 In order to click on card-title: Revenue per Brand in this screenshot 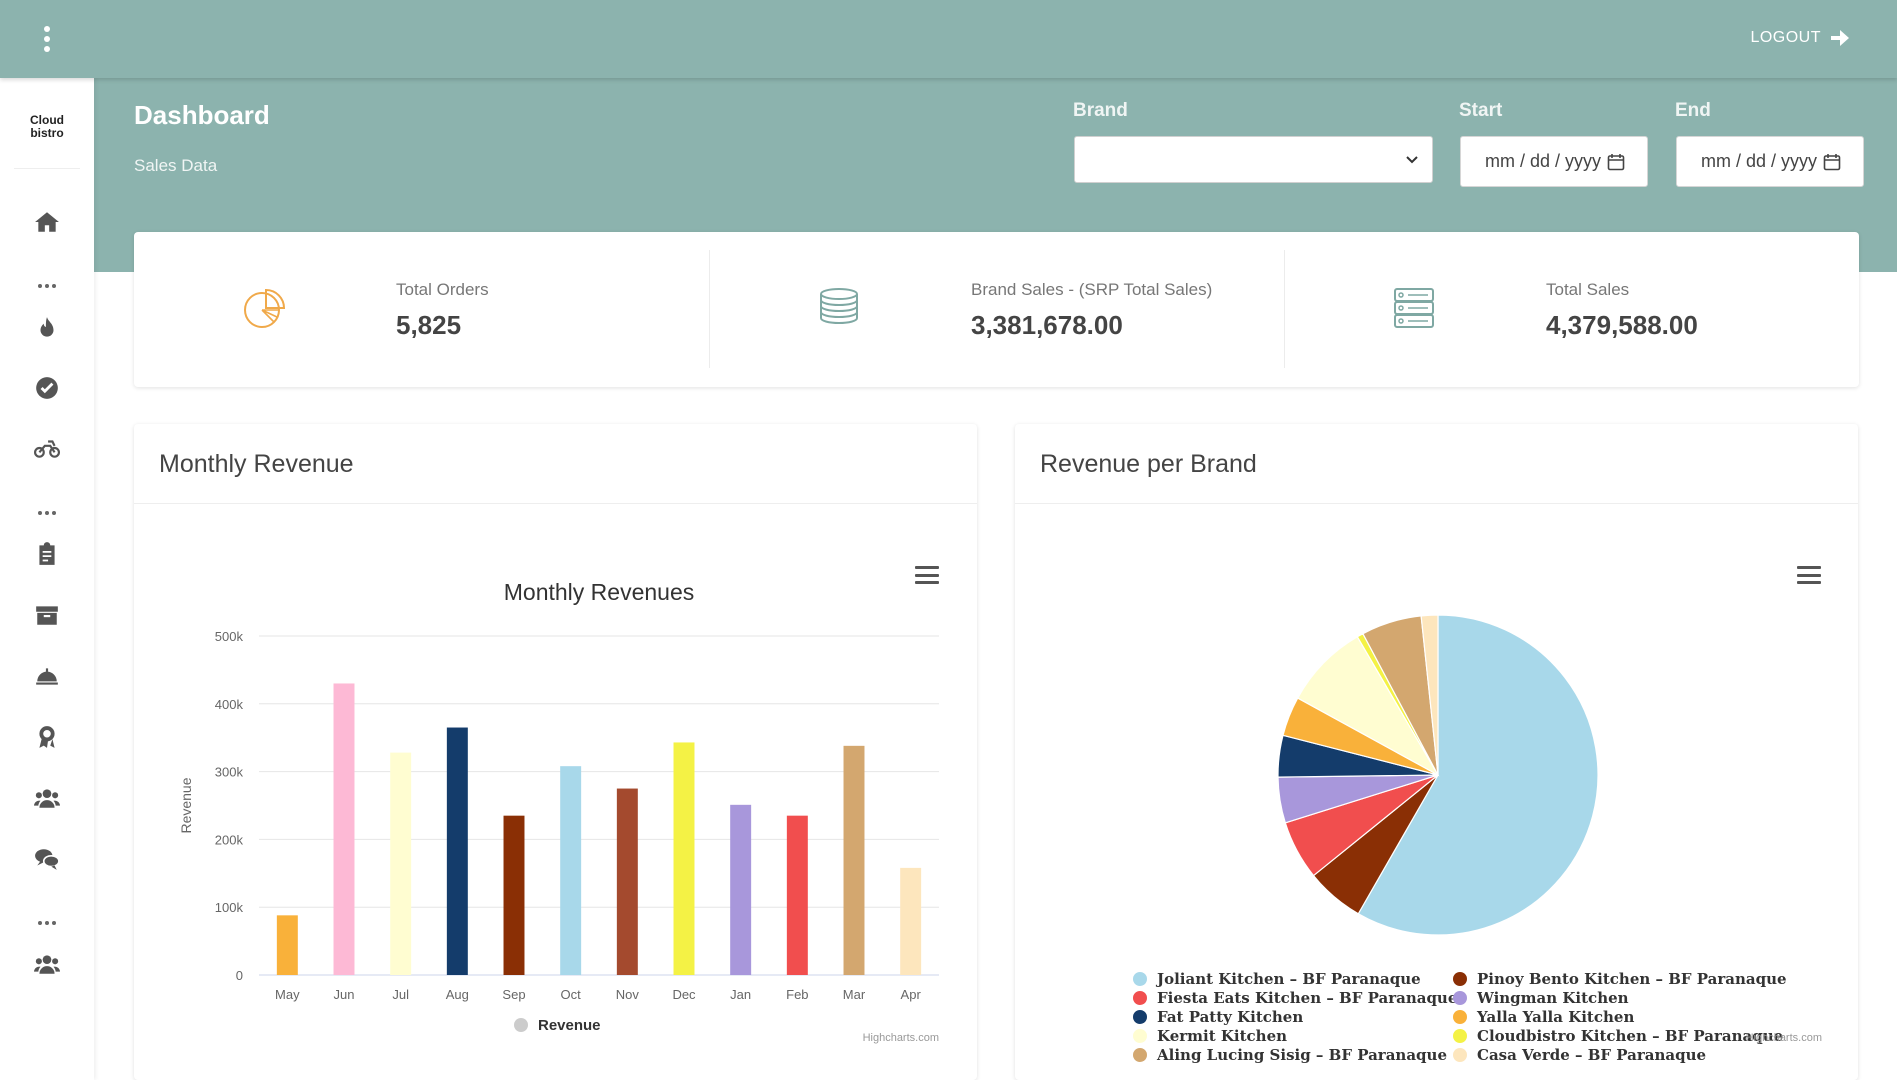, I will do `click(1436, 464)`.